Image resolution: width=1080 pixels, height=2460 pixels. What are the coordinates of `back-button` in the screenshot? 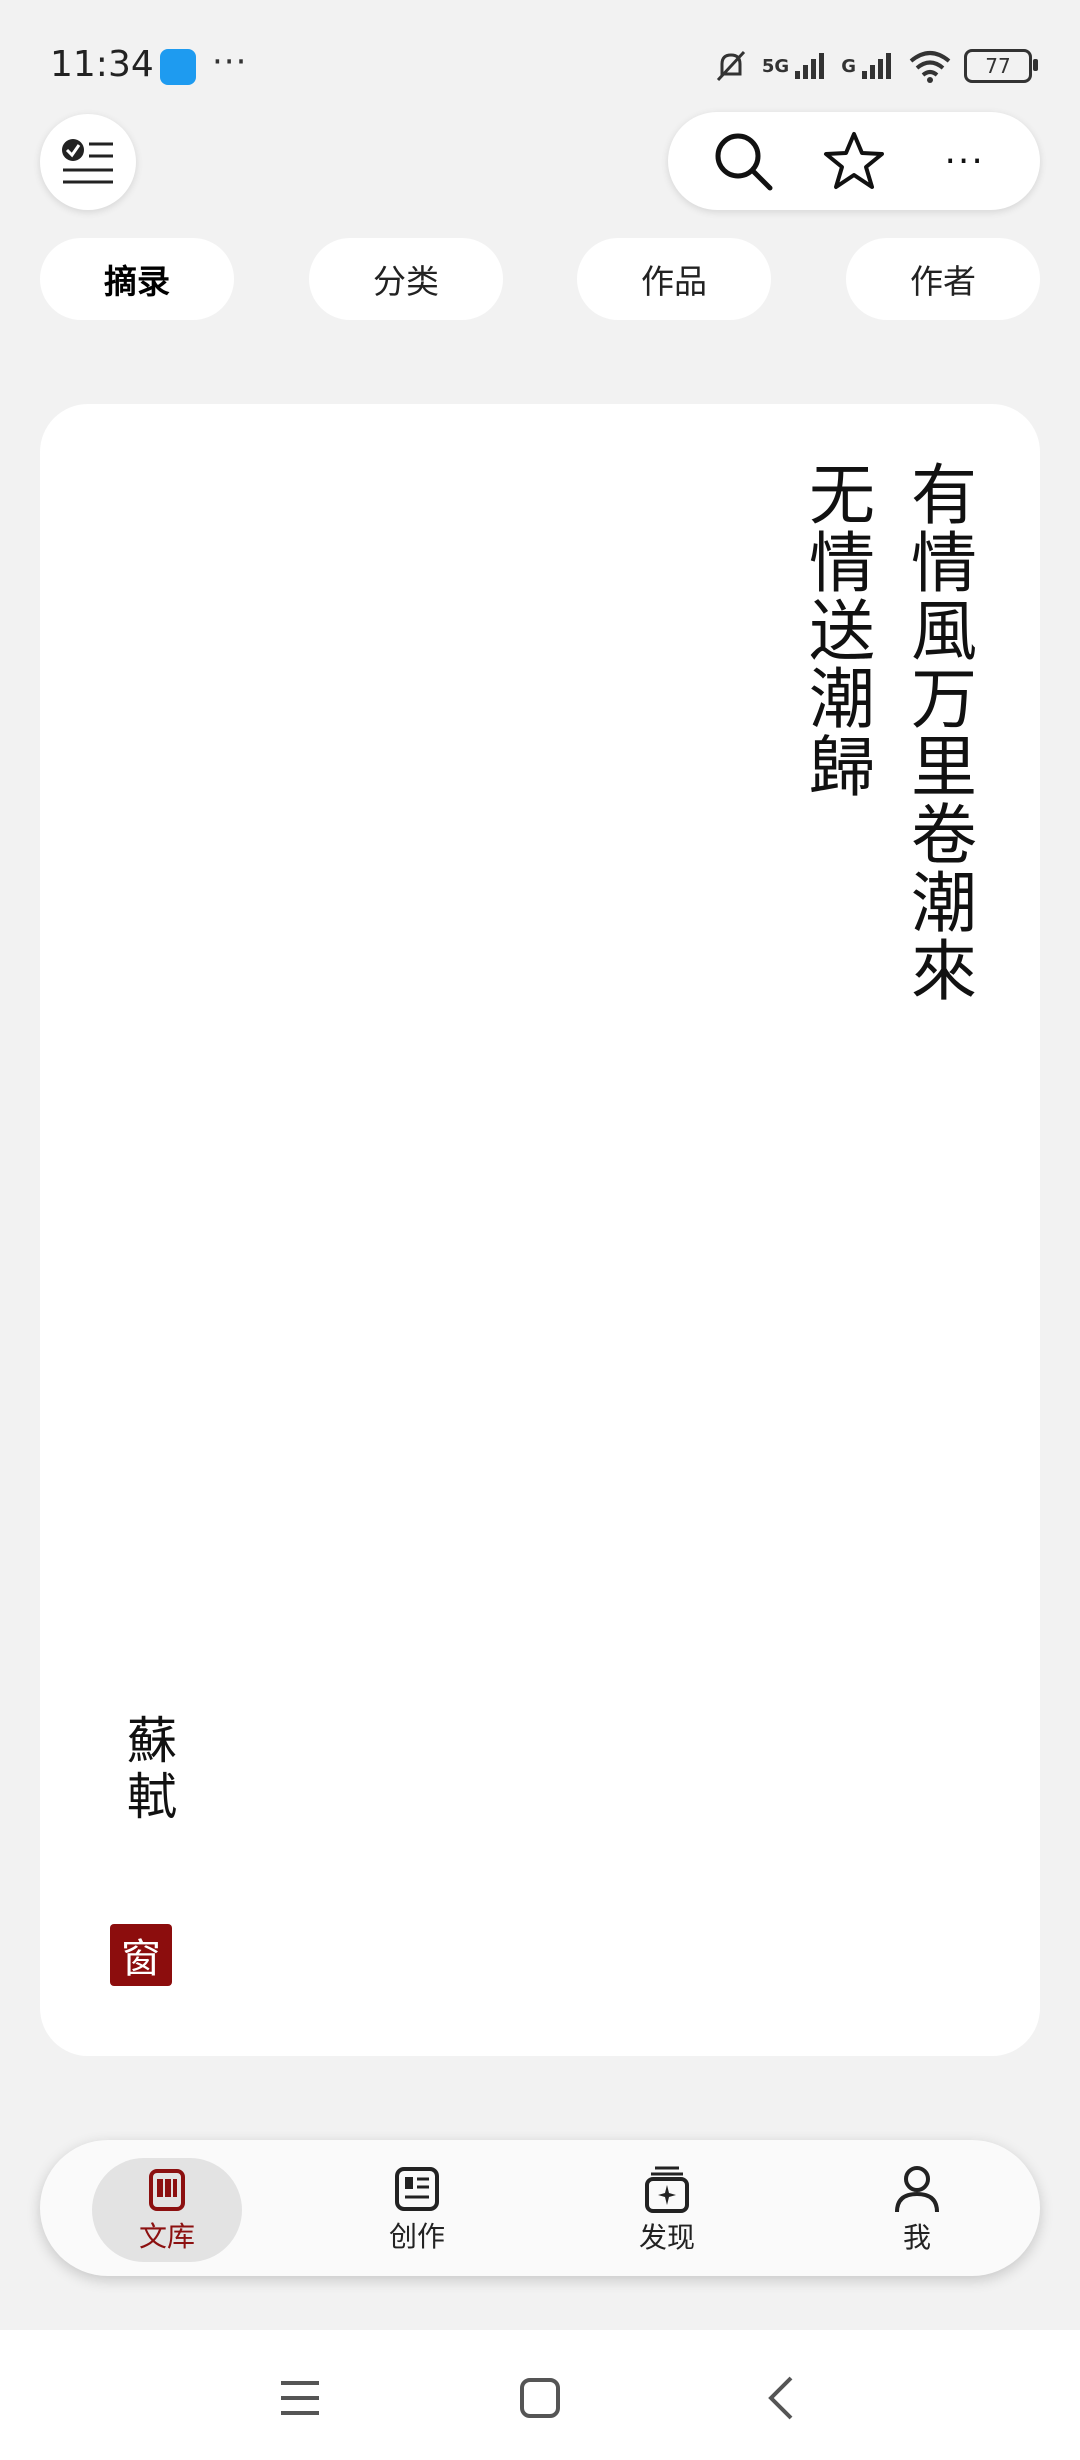 It's located at (780, 2398).